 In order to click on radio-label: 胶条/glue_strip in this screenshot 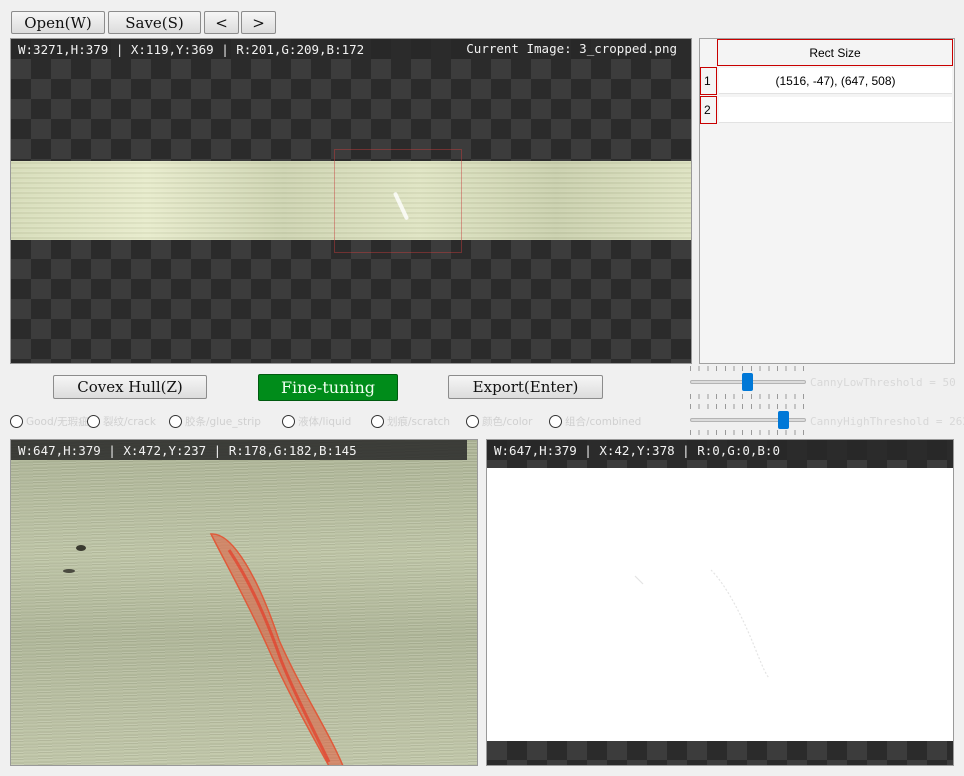, I will do `click(223, 422)`.